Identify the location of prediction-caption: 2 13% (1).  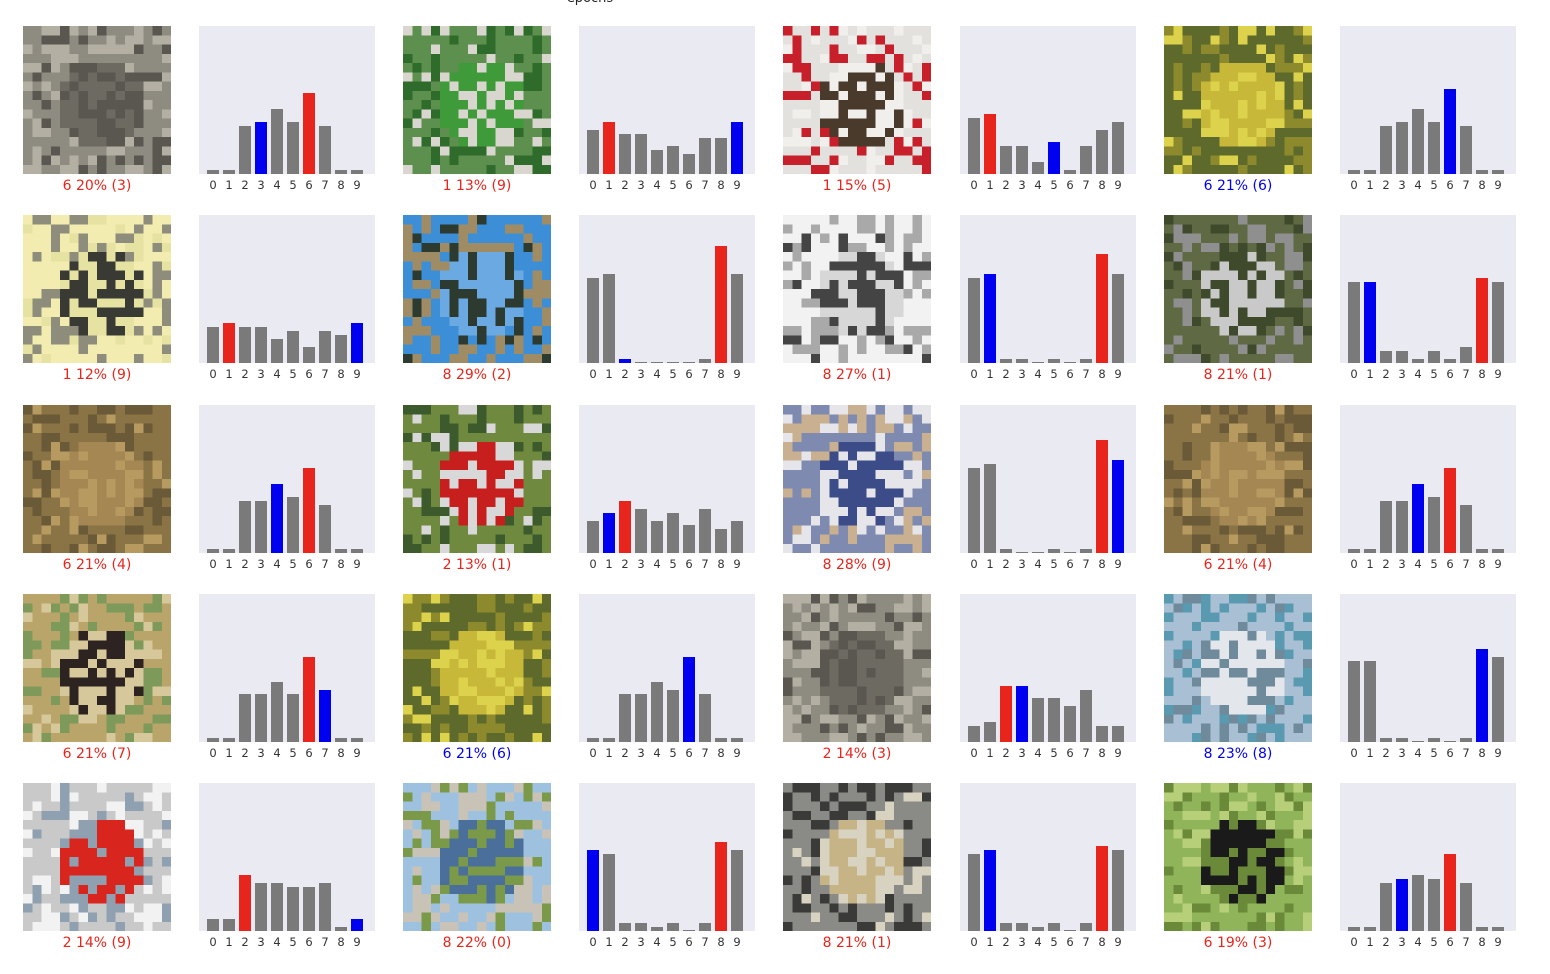
(477, 565).